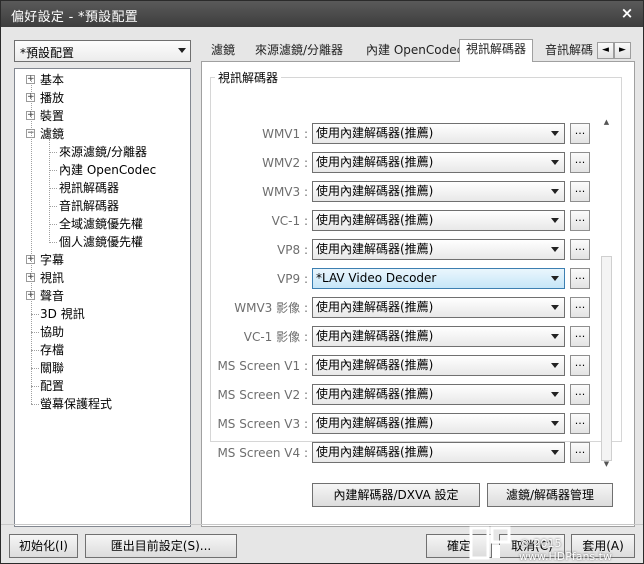 The height and width of the screenshot is (564, 644). What do you see at coordinates (299, 51) in the screenshot?
I see `tab-2: 來源濾鏡/分離器` at bounding box center [299, 51].